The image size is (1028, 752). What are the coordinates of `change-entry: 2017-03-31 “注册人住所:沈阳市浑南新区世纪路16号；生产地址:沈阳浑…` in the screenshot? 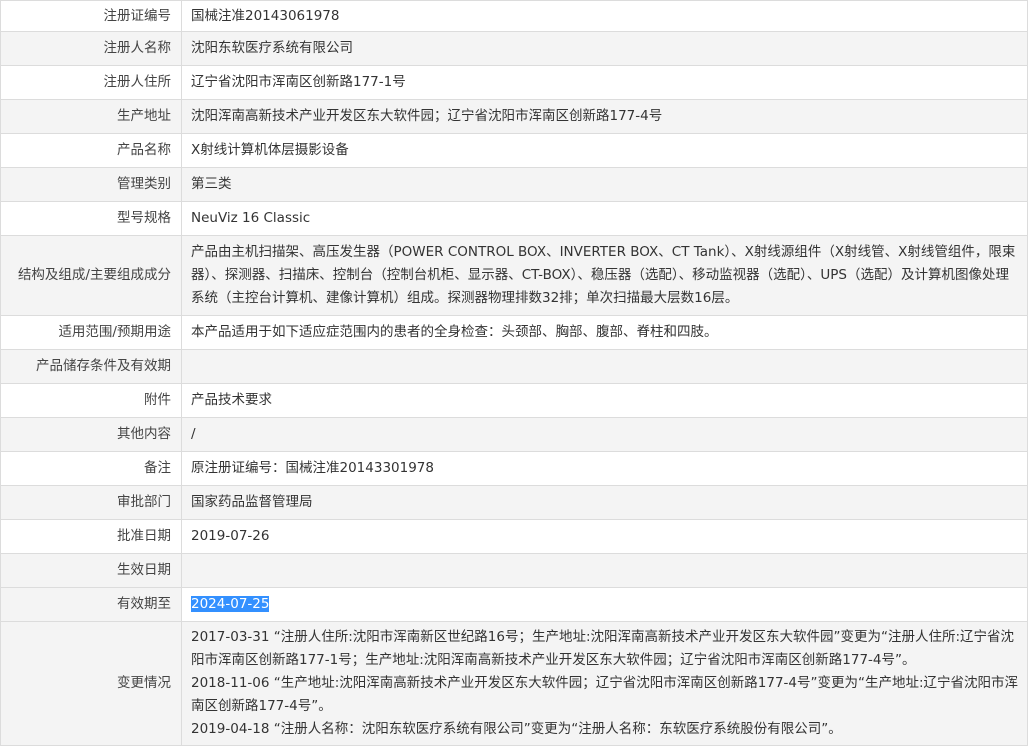 It's located at (603, 648).